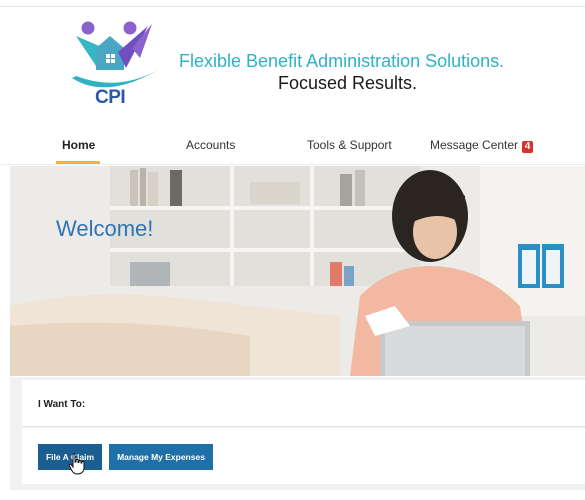 This screenshot has height=500, width=585. I want to click on hand-pointer-cursor-icon, so click(76, 464).